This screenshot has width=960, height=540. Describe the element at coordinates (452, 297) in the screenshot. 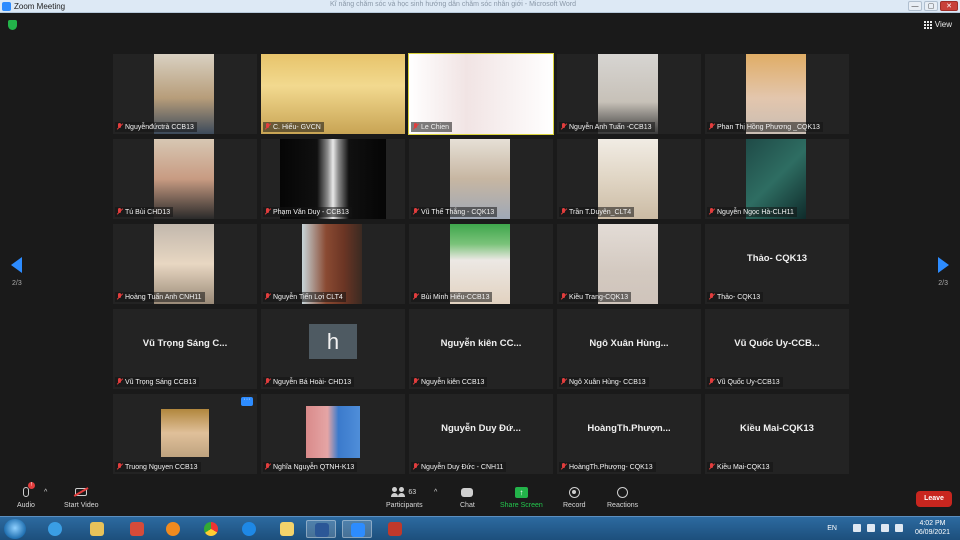

I see `participant-namebar: Bùi Minh Hiếu-CCB13` at that location.